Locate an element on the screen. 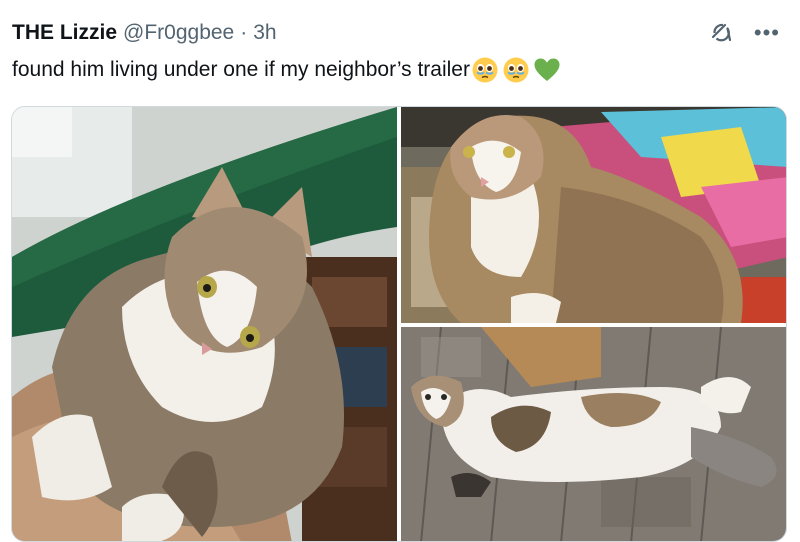  grok-icon is located at coordinates (721, 33).